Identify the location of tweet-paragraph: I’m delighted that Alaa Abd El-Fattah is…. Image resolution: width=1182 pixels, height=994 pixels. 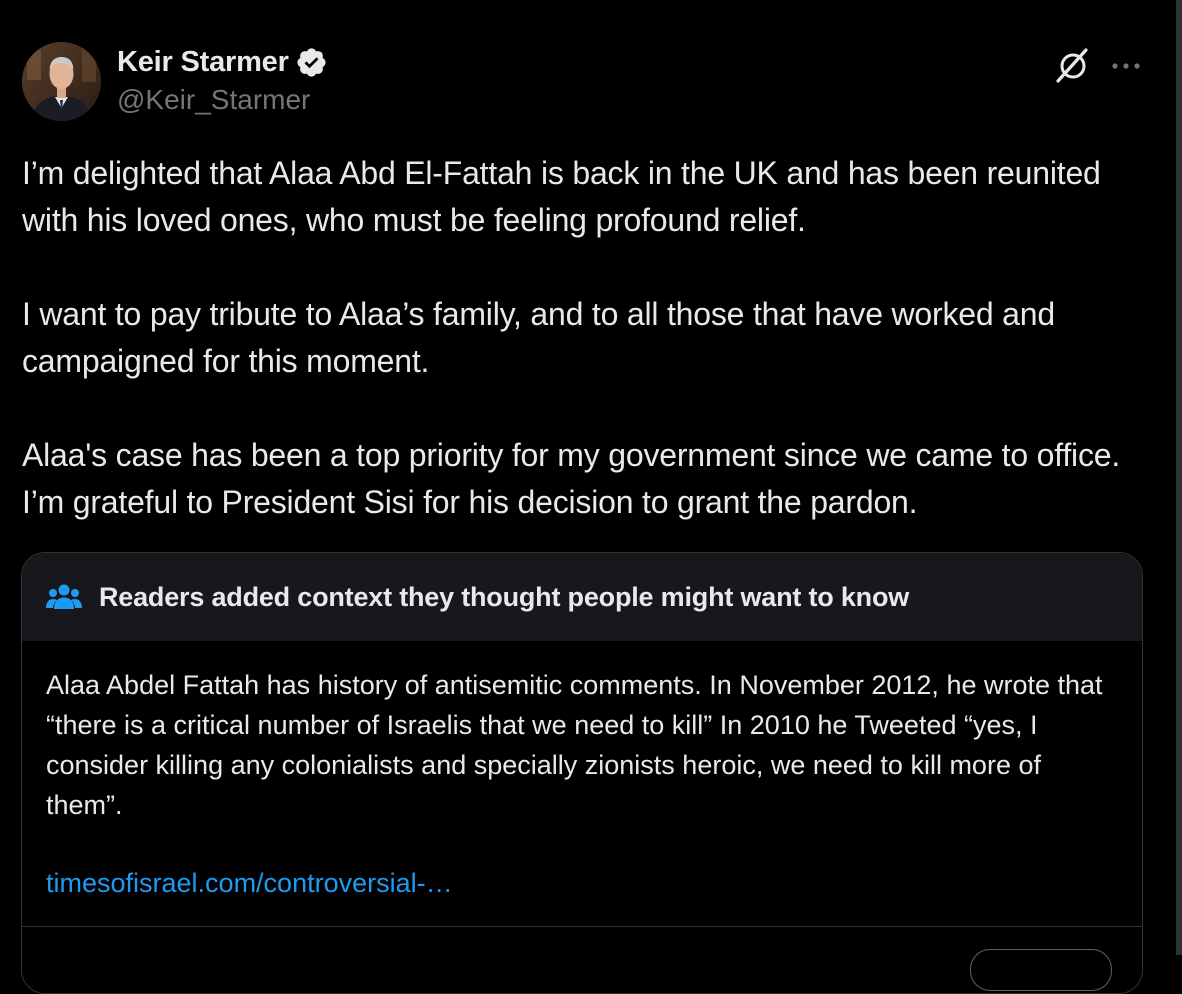
(561, 196).